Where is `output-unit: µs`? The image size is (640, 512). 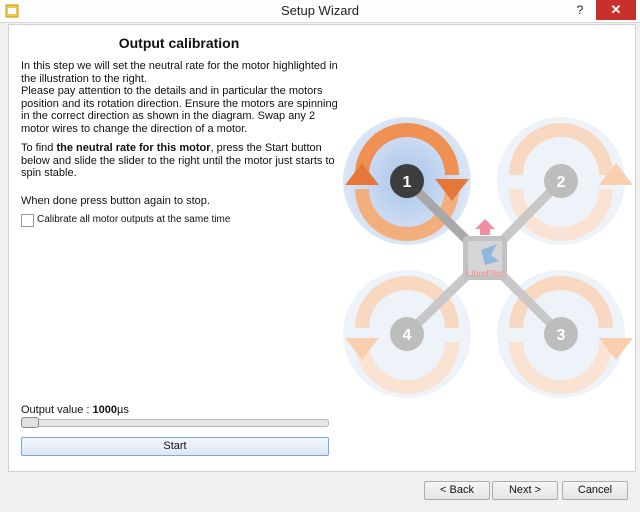 output-unit: µs is located at coordinates (123, 410).